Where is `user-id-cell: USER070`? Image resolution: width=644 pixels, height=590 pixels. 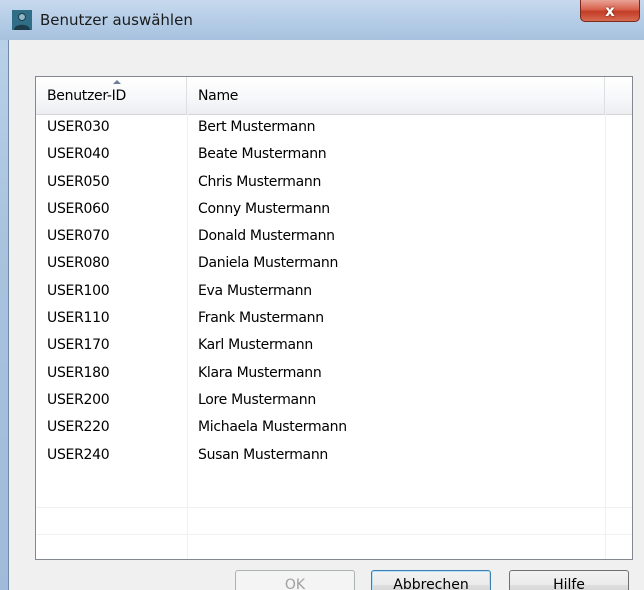
user-id-cell: USER070 is located at coordinates (78, 236).